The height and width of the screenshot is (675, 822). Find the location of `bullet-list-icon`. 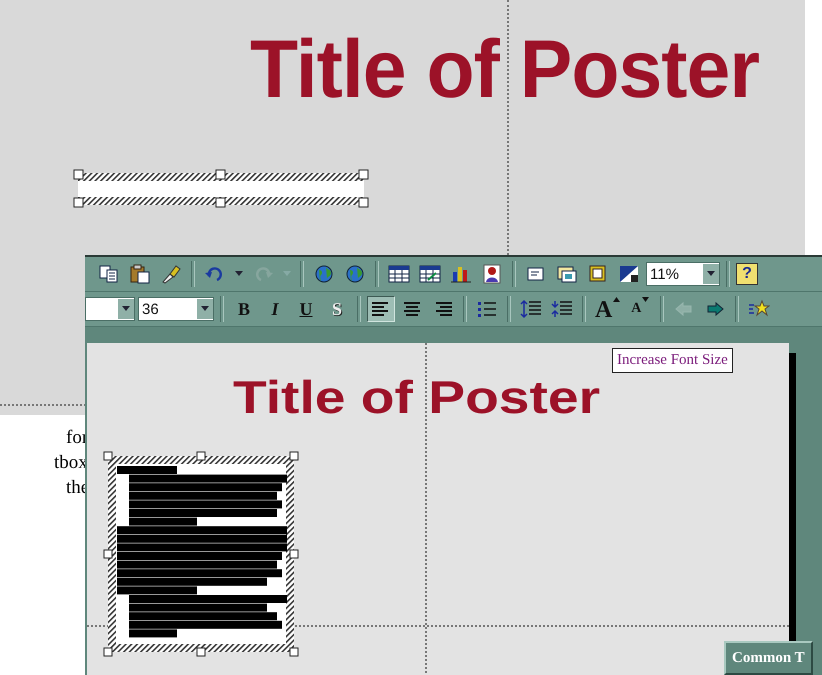

bullet-list-icon is located at coordinates (487, 309).